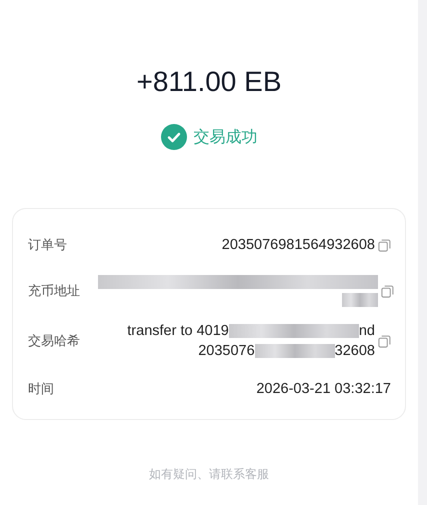 The height and width of the screenshot is (505, 427). What do you see at coordinates (54, 341) in the screenshot?
I see `detail-label: 交易哈希` at bounding box center [54, 341].